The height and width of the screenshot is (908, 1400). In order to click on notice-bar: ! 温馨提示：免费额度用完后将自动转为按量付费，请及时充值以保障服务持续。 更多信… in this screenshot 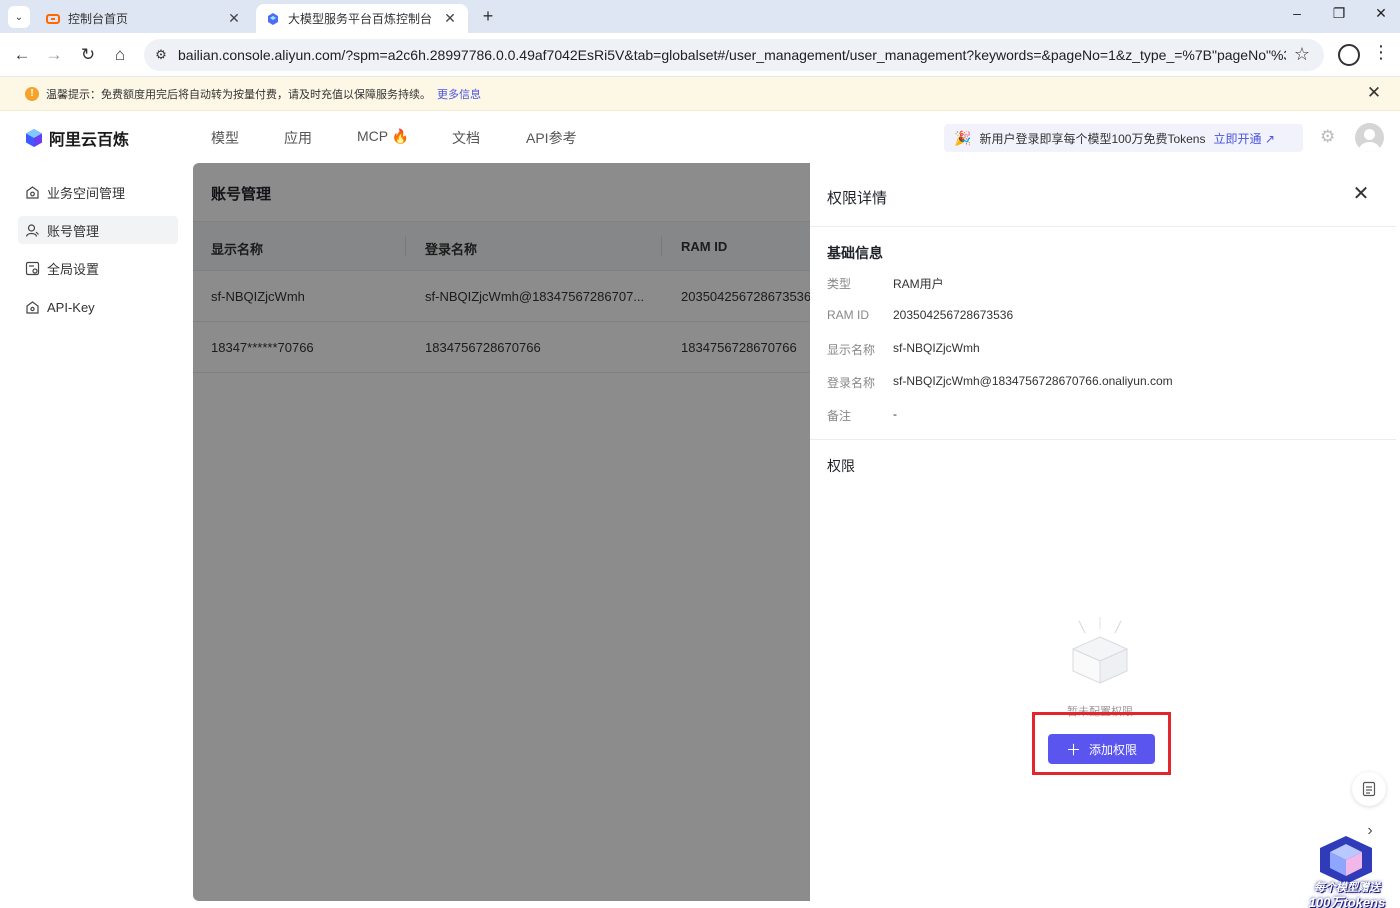, I will do `click(700, 94)`.